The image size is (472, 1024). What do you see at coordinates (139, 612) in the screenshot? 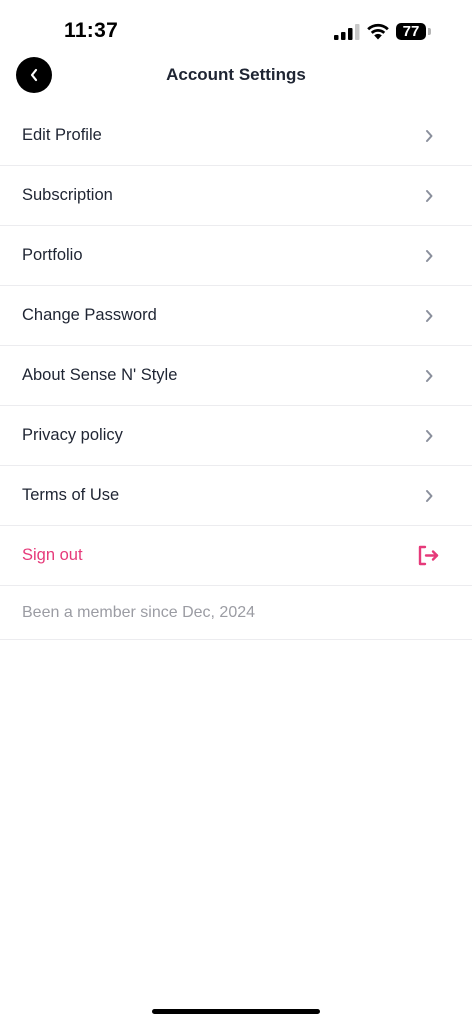
I see `member-since-text: Been a member since Dec, 2024` at bounding box center [139, 612].